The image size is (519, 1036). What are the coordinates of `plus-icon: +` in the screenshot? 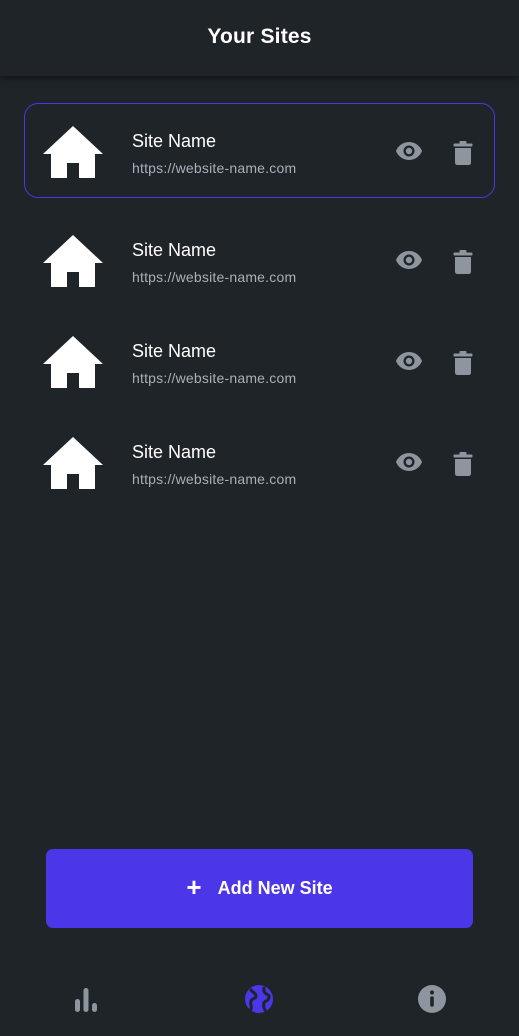 It's located at (194, 886).